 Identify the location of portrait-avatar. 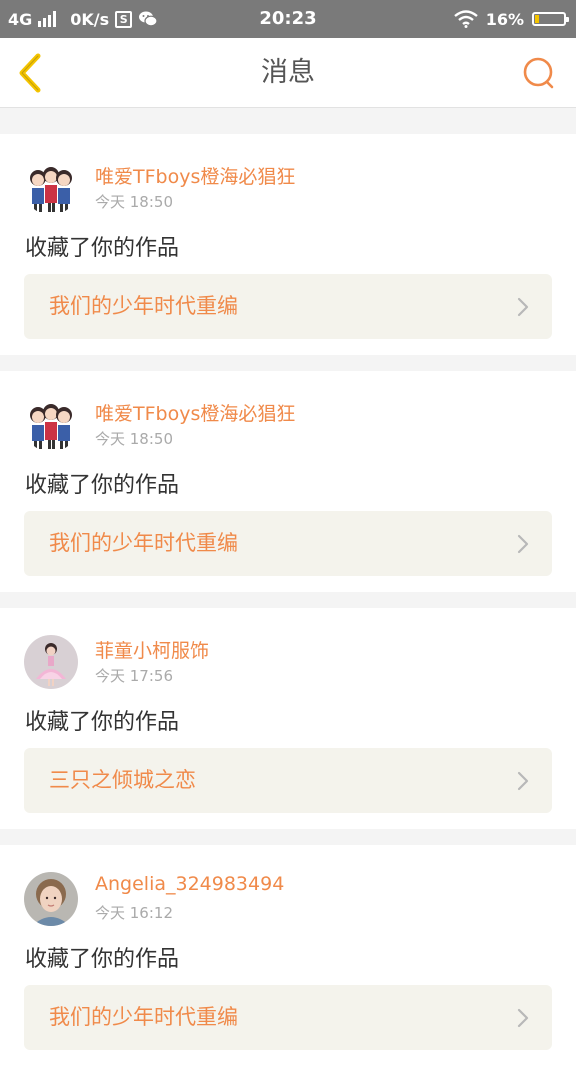
(51, 899).